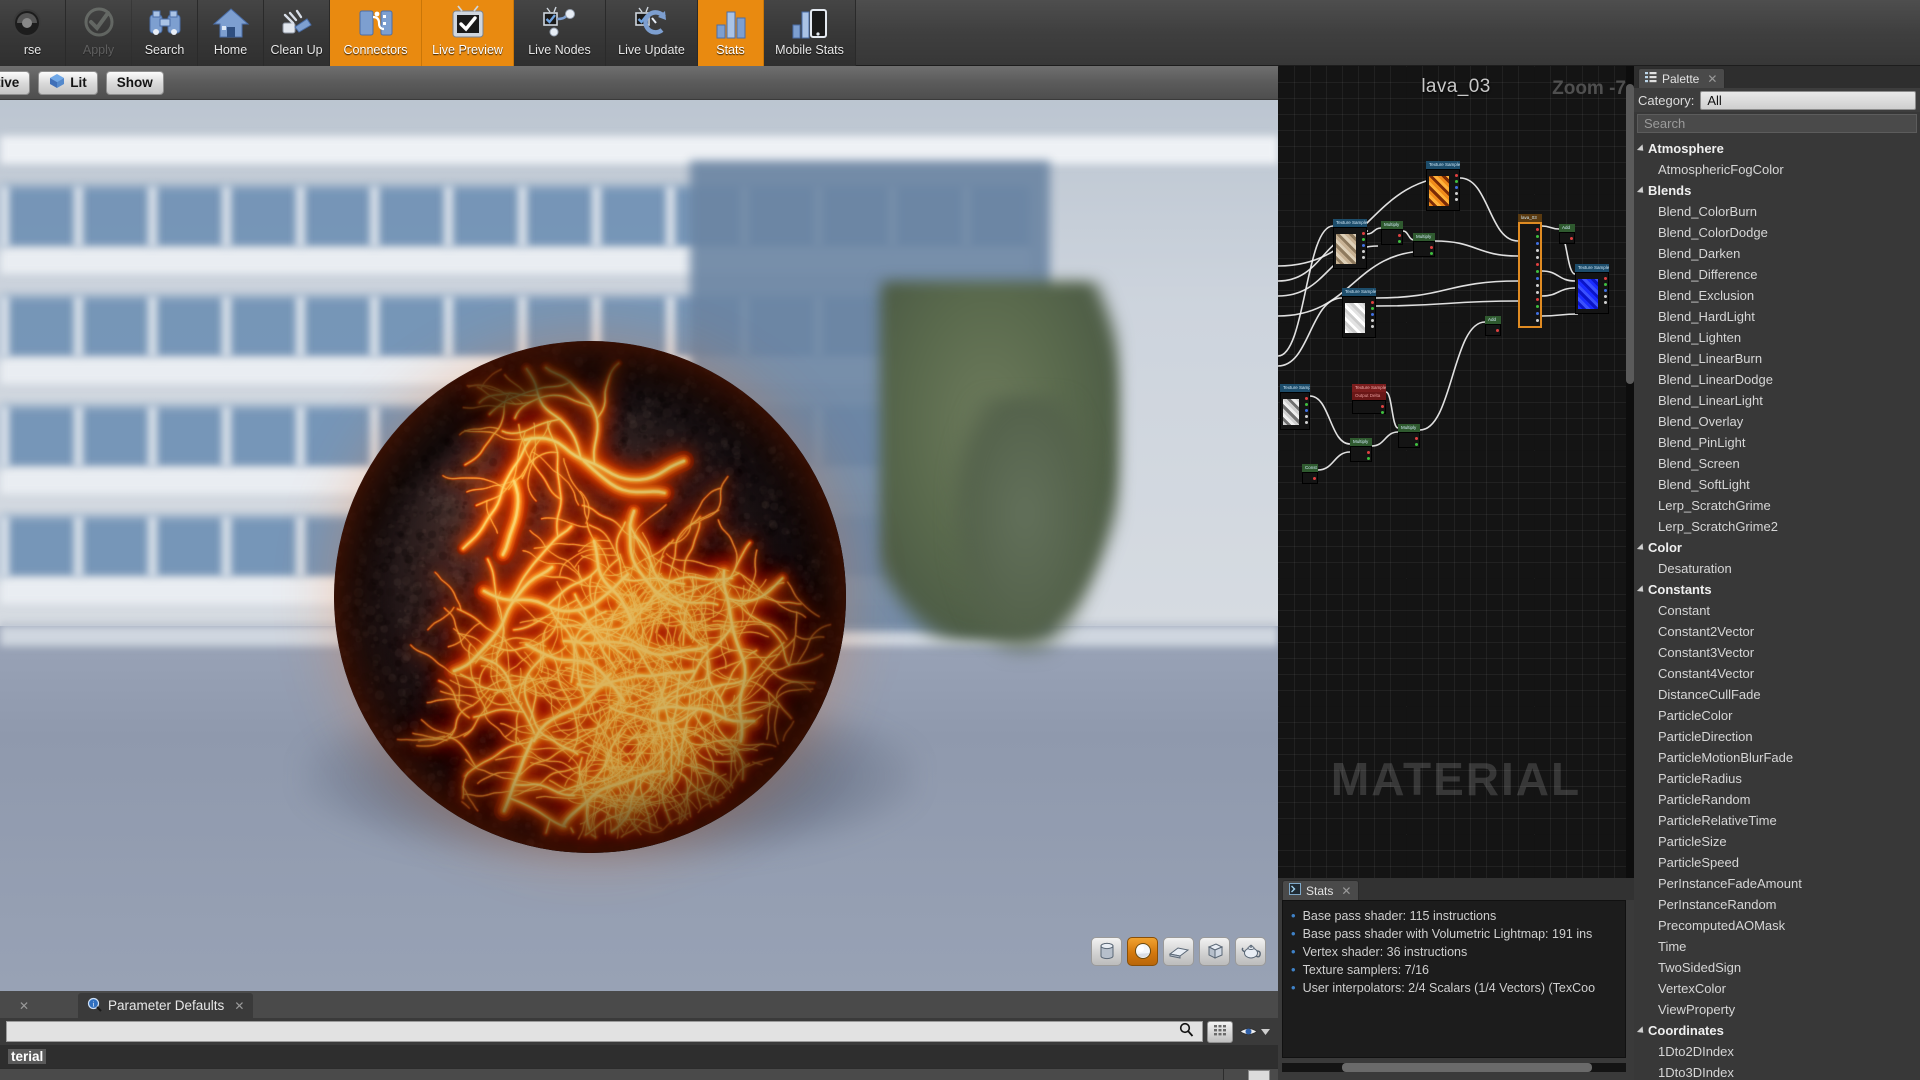 This screenshot has height=1080, width=1920. What do you see at coordinates (1178, 951) in the screenshot?
I see `primitive-plane` at bounding box center [1178, 951].